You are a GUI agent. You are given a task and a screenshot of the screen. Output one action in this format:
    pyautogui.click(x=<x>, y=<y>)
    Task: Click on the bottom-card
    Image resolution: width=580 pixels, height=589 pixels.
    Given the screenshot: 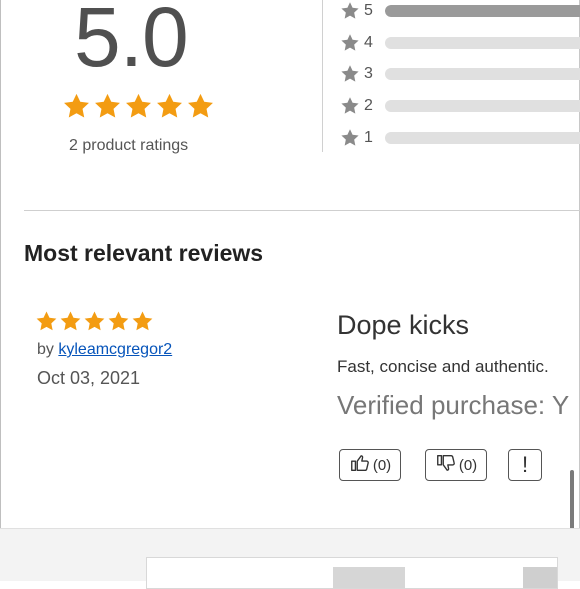 What is the action you would take?
    pyautogui.click(x=352, y=573)
    